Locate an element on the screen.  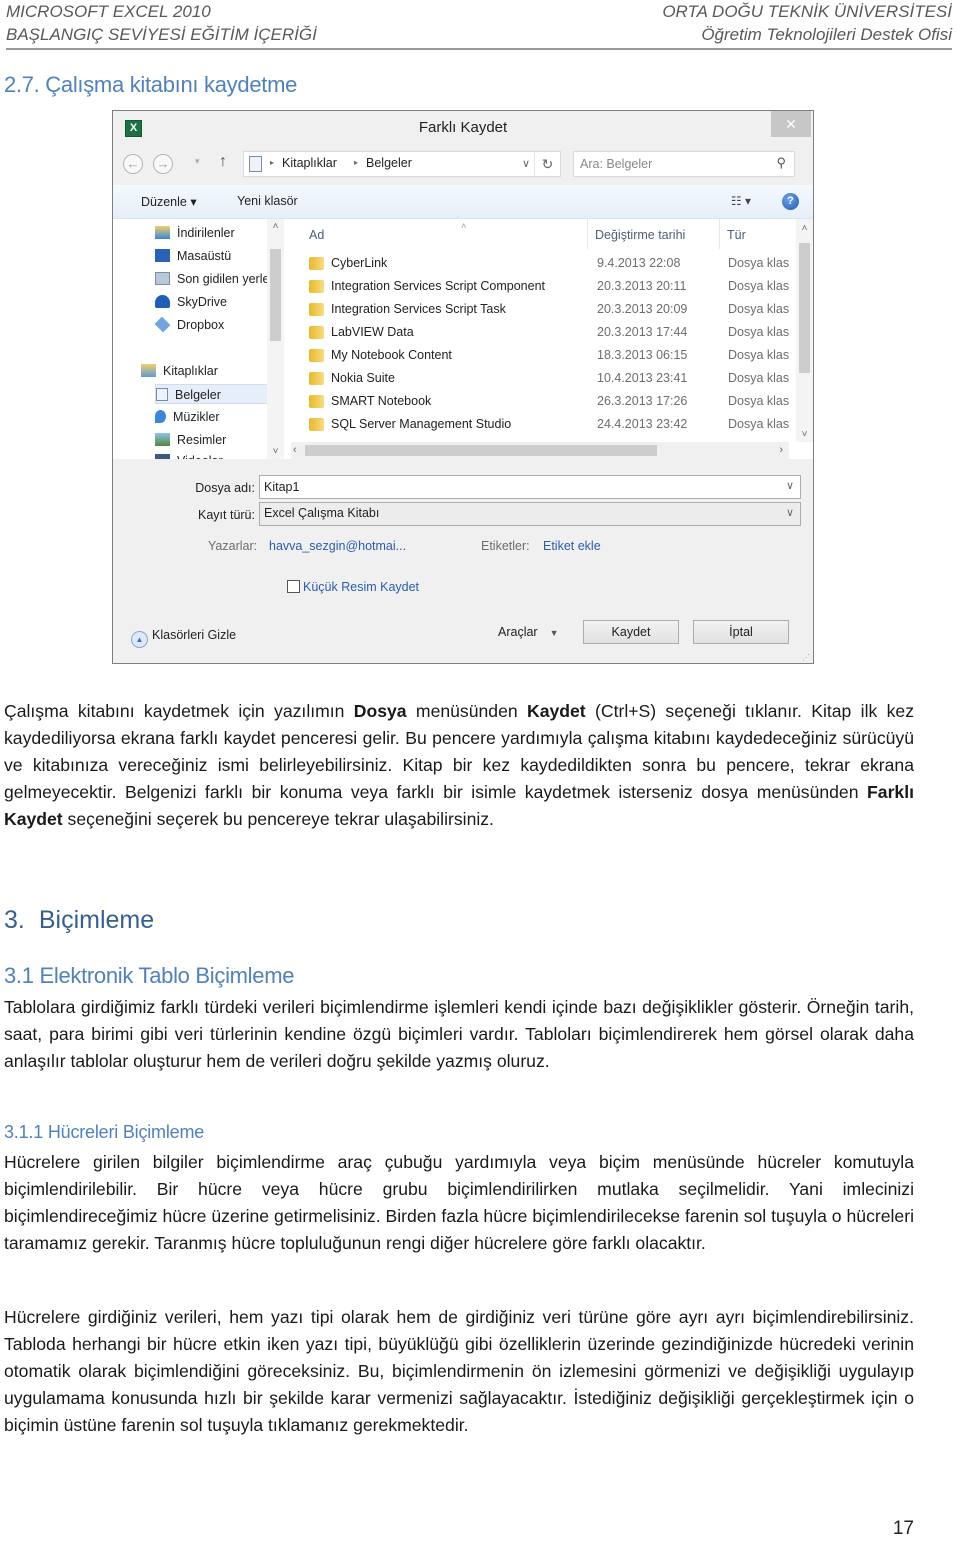
sort-ascending-icon: ˄ is located at coordinates (464, 226).